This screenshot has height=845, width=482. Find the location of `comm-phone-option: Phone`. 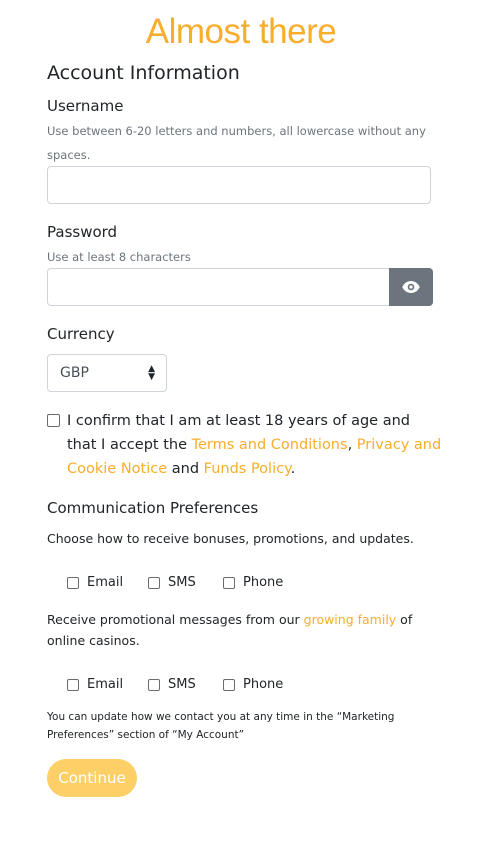

comm-phone-option: Phone is located at coordinates (253, 582).